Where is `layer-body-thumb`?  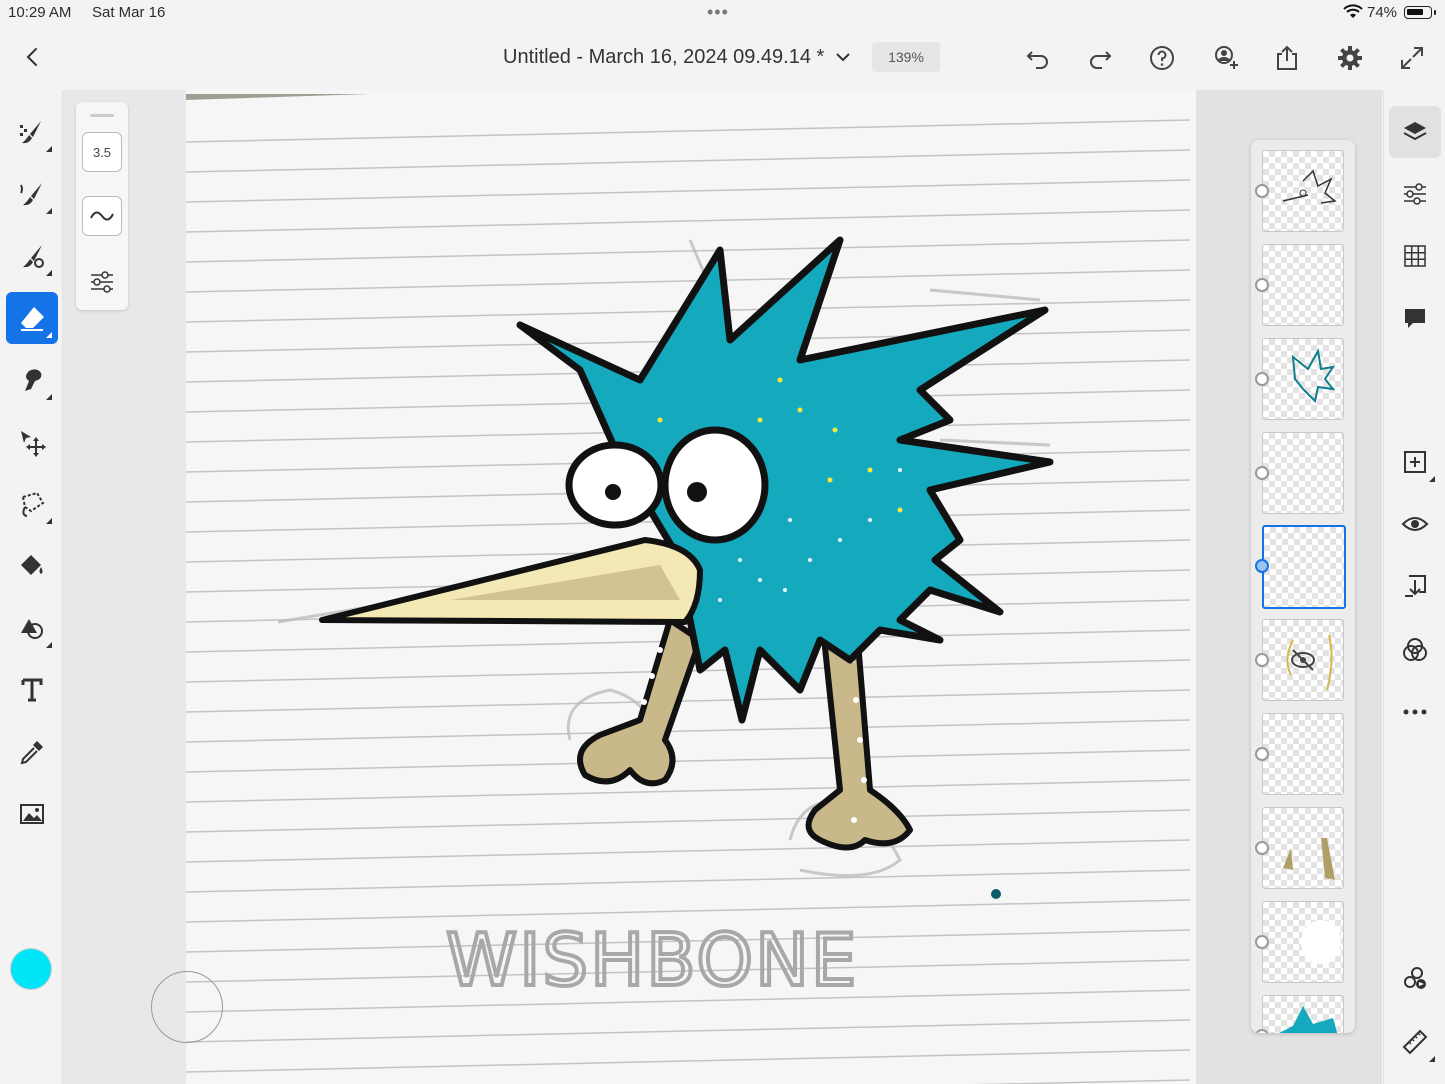
layer-body-thumb is located at coordinates (1308, 1019).